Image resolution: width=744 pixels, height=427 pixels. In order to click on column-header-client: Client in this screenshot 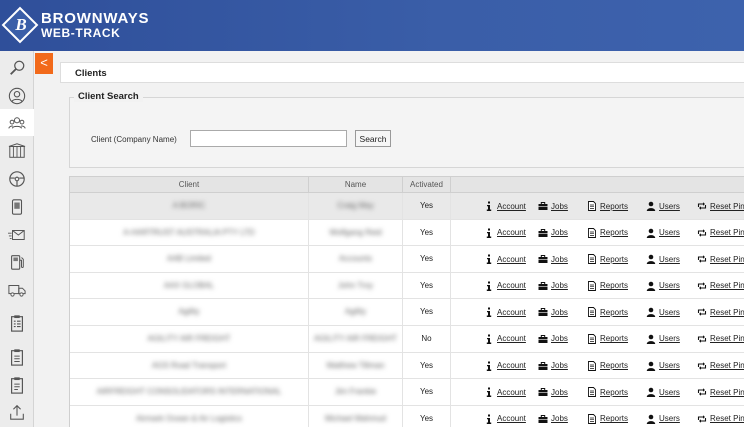, I will do `click(189, 185)`.